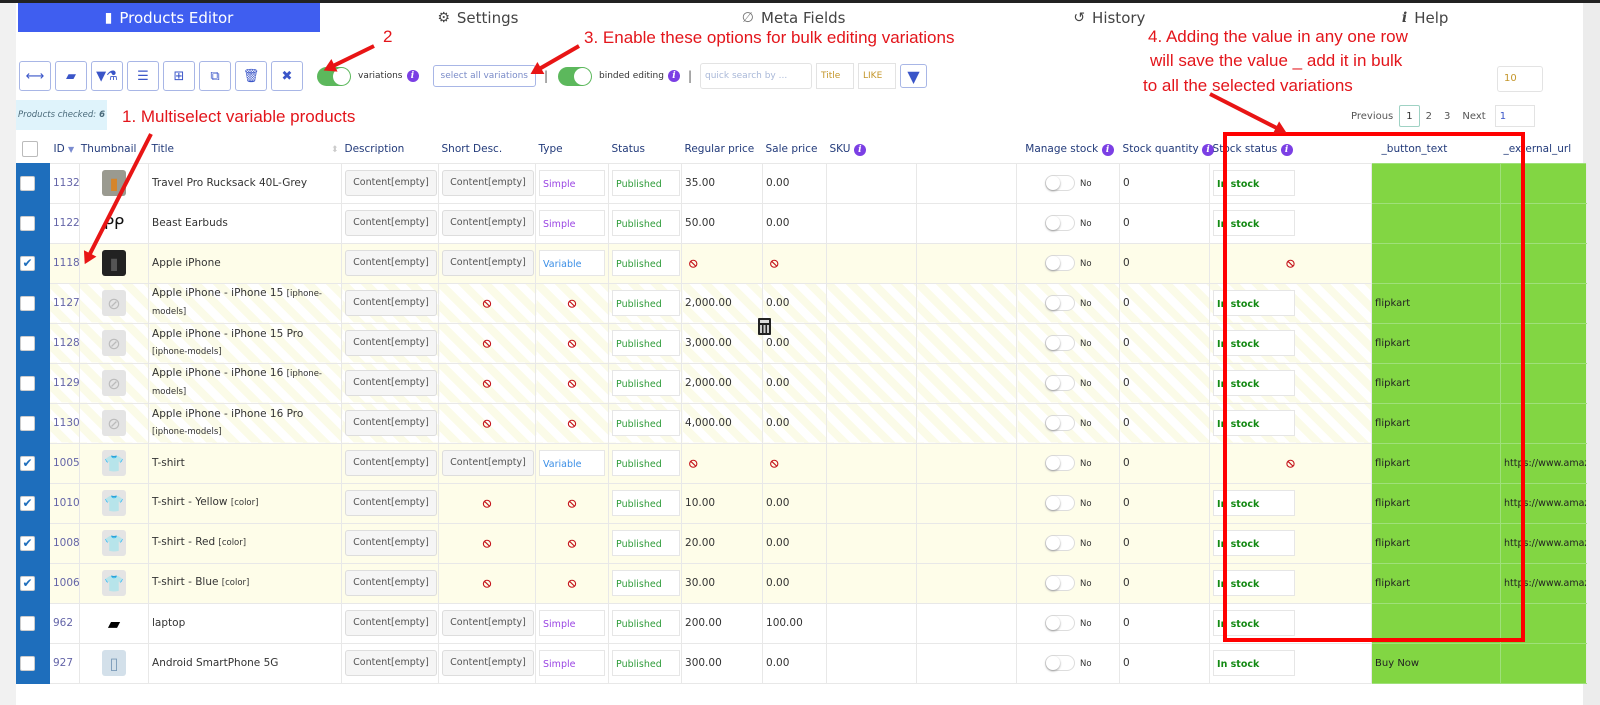 Image resolution: width=1600 pixels, height=705 pixels. I want to click on select-all-checkbox, so click(29, 149).